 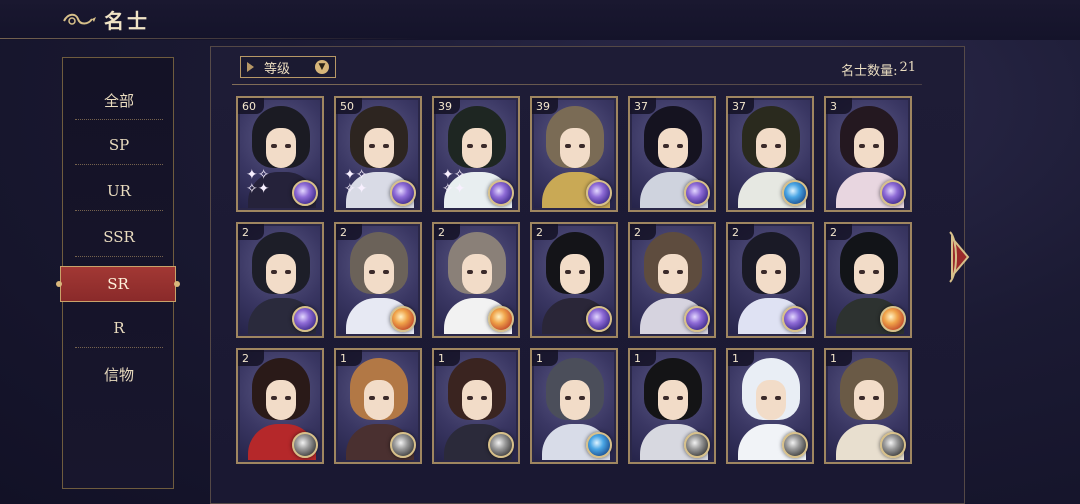 I want to click on sort-label: 等级, so click(x=277, y=69).